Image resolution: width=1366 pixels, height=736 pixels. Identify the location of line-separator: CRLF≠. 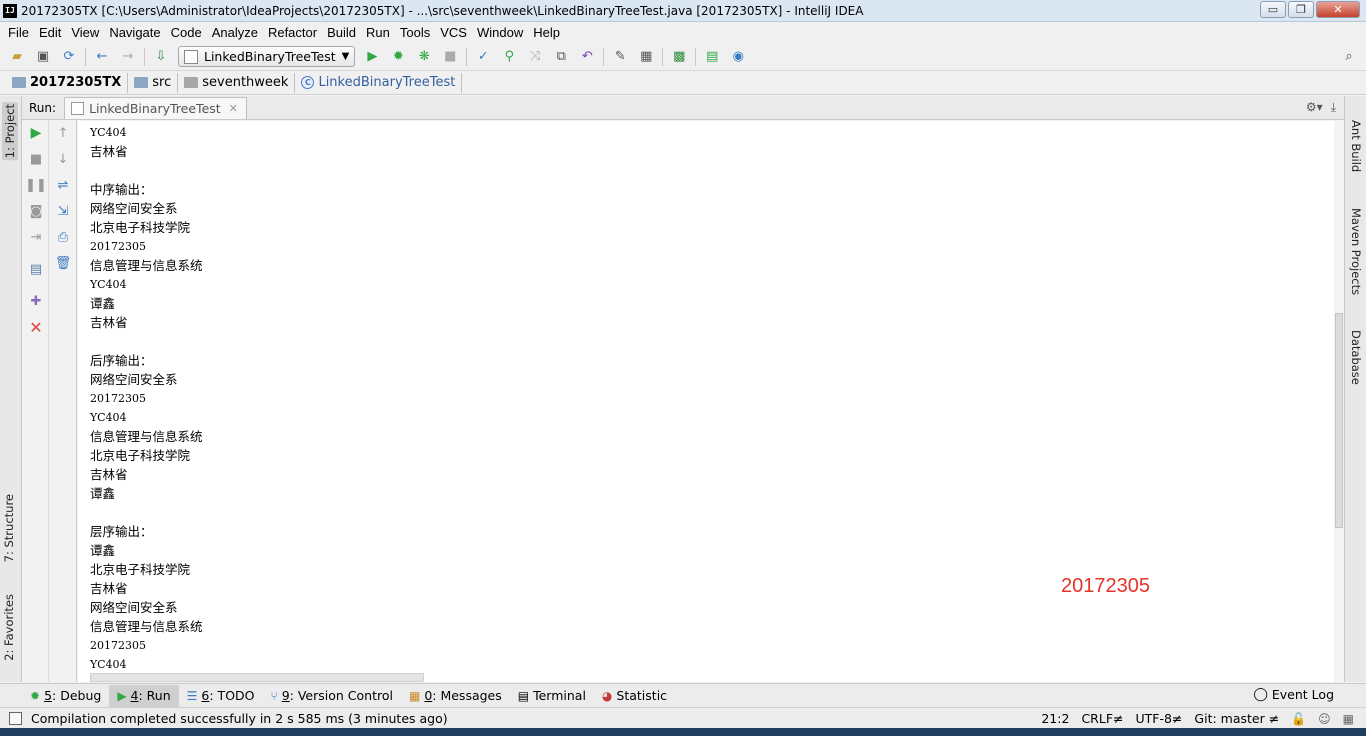
(1102, 718).